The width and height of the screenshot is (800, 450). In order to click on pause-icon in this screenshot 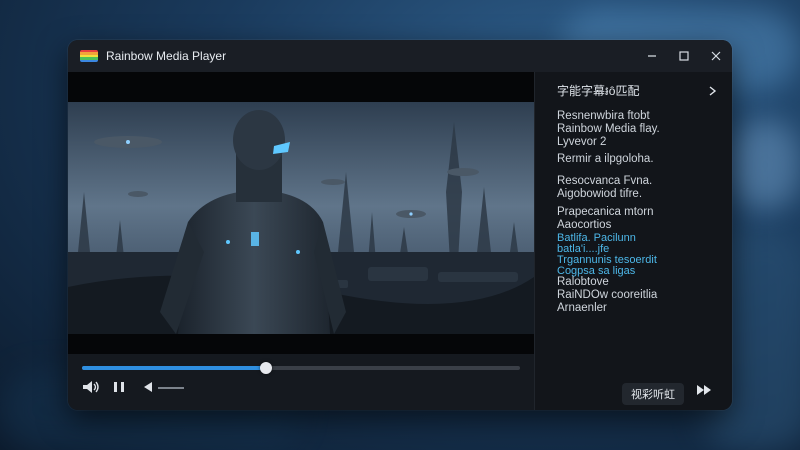, I will do `click(119, 387)`.